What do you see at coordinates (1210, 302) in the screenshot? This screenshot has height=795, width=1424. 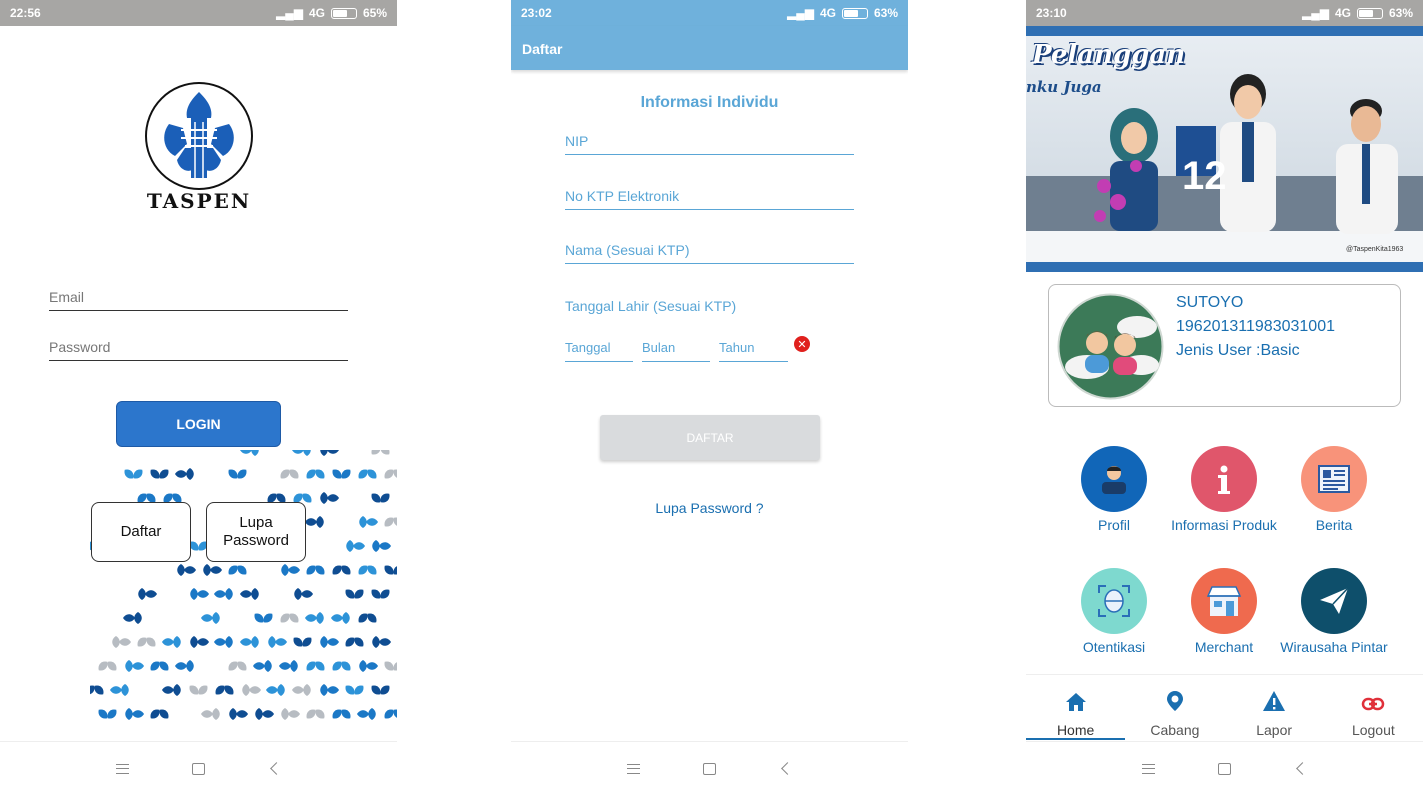 I see `user-name: SUTOYO` at bounding box center [1210, 302].